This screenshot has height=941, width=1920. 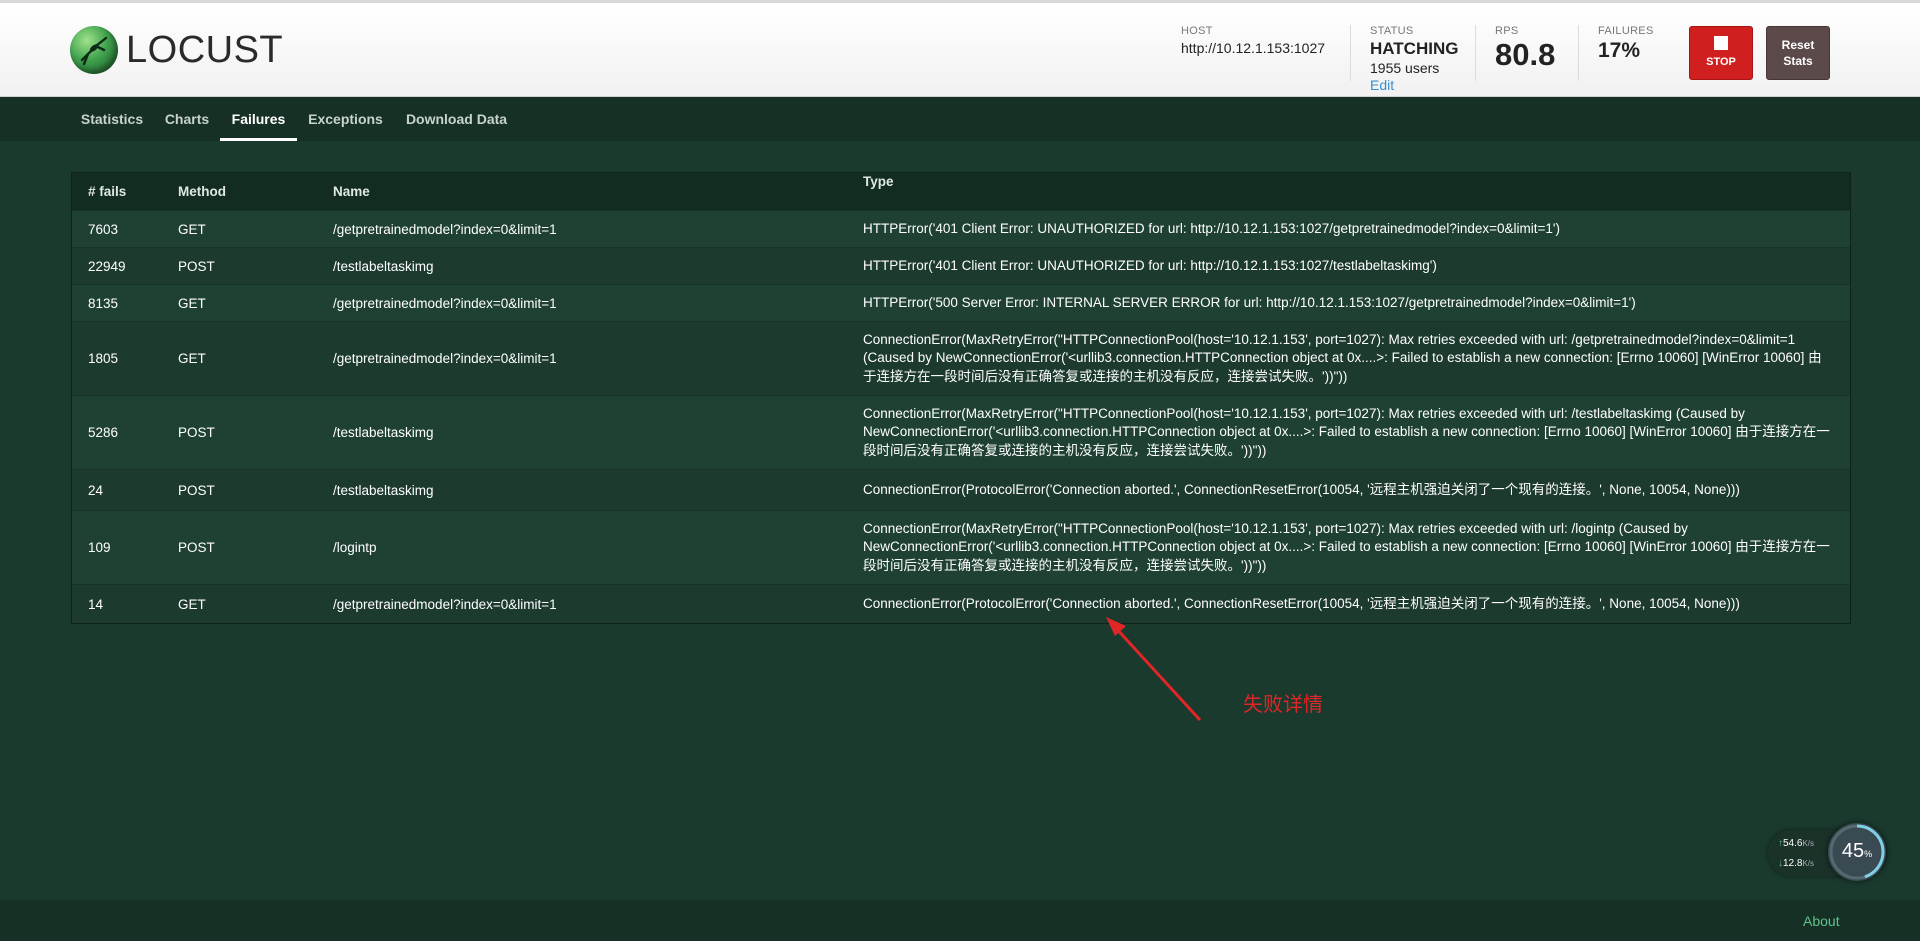 What do you see at coordinates (258, 119) in the screenshot?
I see `tab-failures: Failures` at bounding box center [258, 119].